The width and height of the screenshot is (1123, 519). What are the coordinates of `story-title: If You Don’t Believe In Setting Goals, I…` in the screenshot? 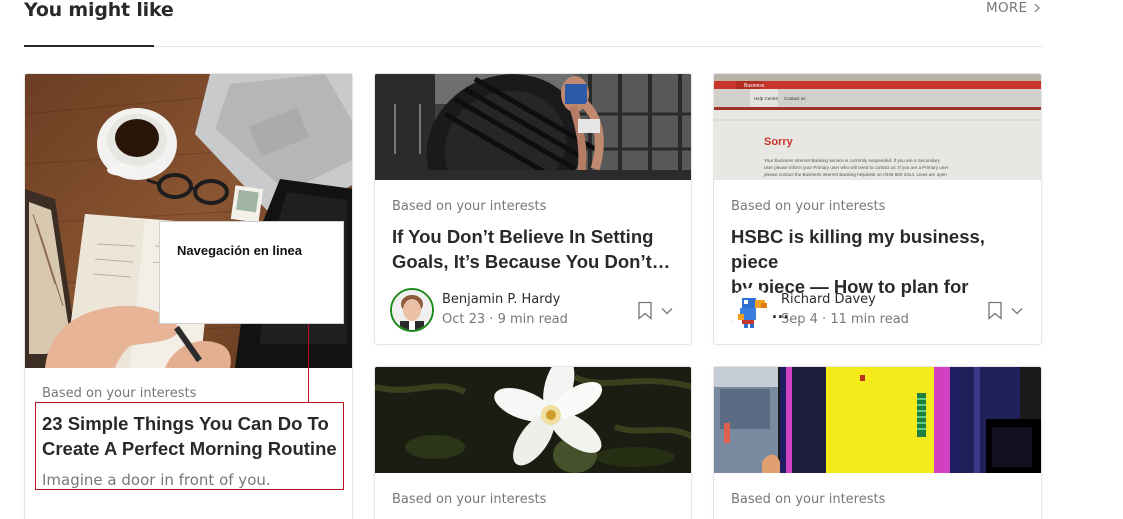 It's located at (537, 249).